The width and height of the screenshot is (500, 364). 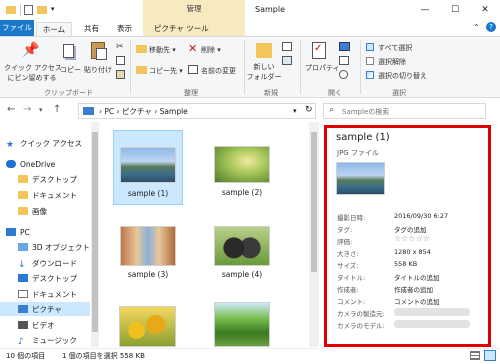 What do you see at coordinates (27, 109) in the screenshot?
I see `forward-arrow-icon: →` at bounding box center [27, 109].